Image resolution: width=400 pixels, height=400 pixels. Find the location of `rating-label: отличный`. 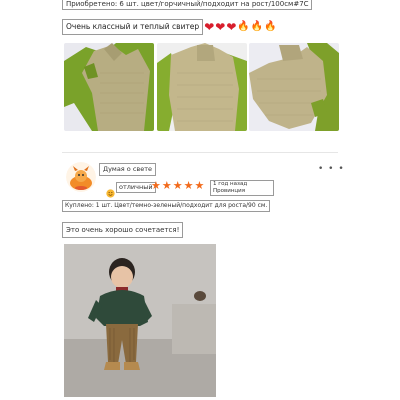

rating-label: отличный is located at coordinates (136, 187).